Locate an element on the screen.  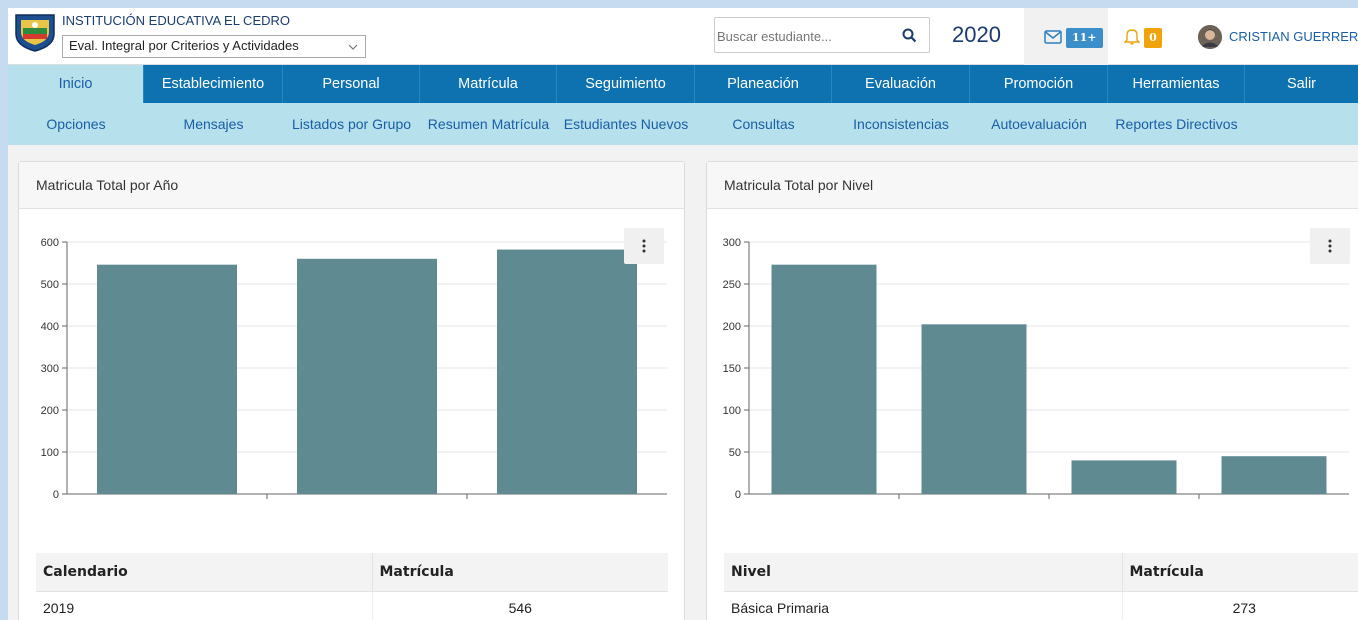
y-tick-label: 600 is located at coordinates (50, 243).